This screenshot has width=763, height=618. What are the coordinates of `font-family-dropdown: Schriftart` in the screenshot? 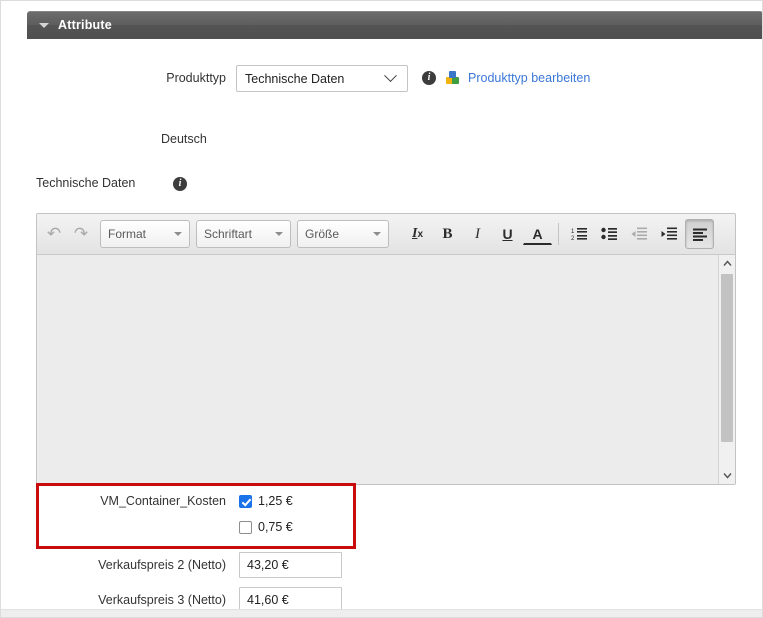 It's located at (243, 234).